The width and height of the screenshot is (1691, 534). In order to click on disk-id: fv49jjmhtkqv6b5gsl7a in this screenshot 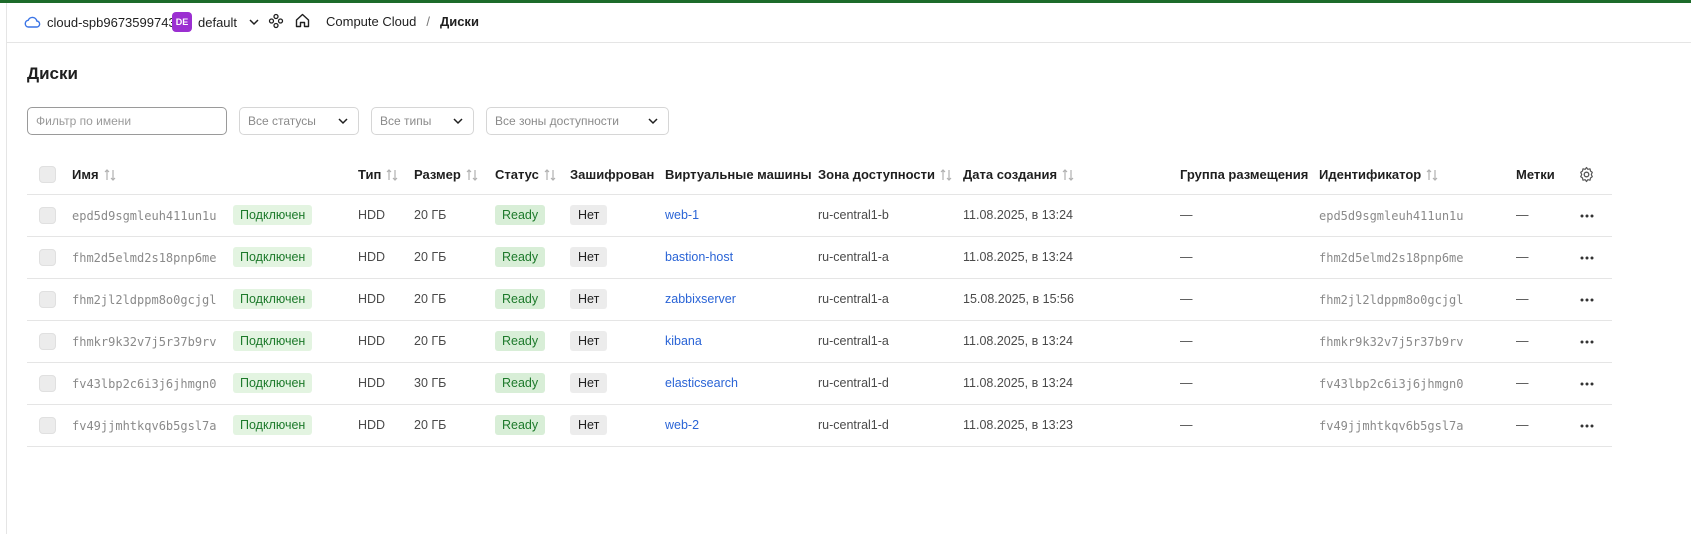, I will do `click(1391, 426)`.